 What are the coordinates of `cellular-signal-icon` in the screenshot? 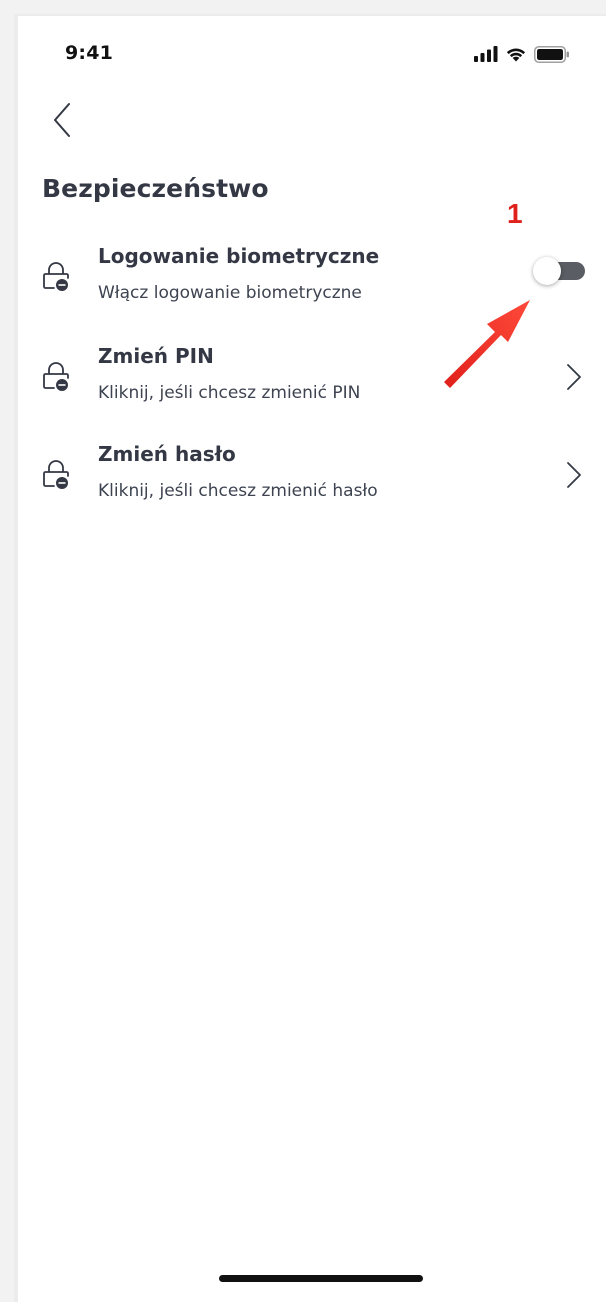 It's located at (486, 54).